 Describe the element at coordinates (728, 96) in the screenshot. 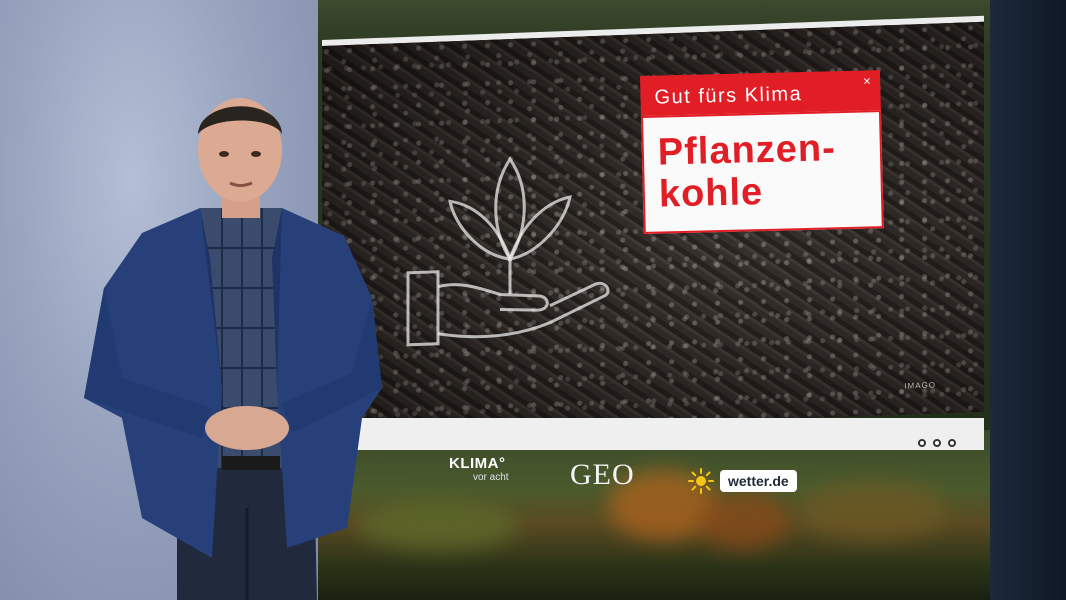

I see `topic-kicker-text: Gut fürs Klima` at that location.